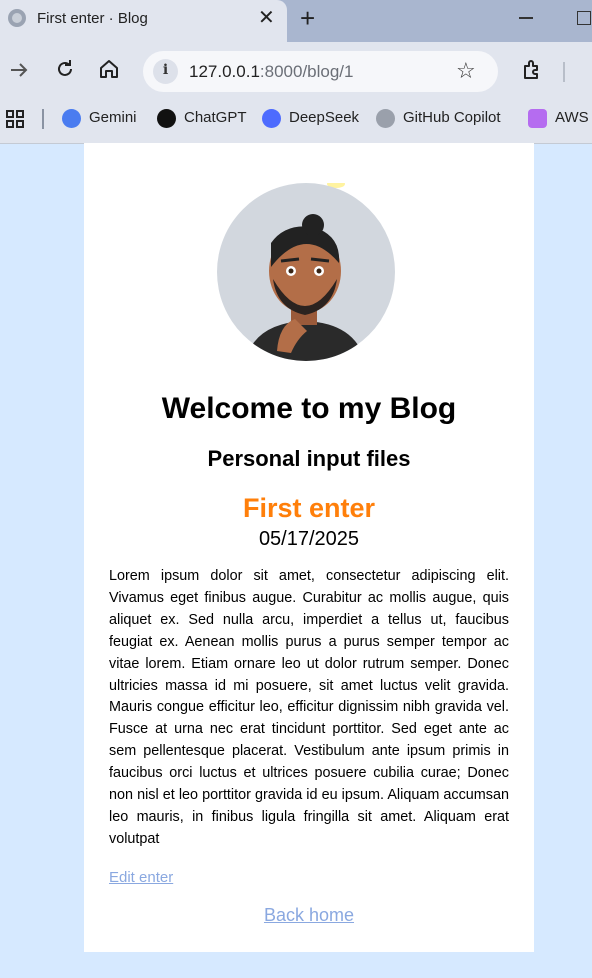 This screenshot has height=978, width=592. I want to click on back-home-container: Back home, so click(309, 915).